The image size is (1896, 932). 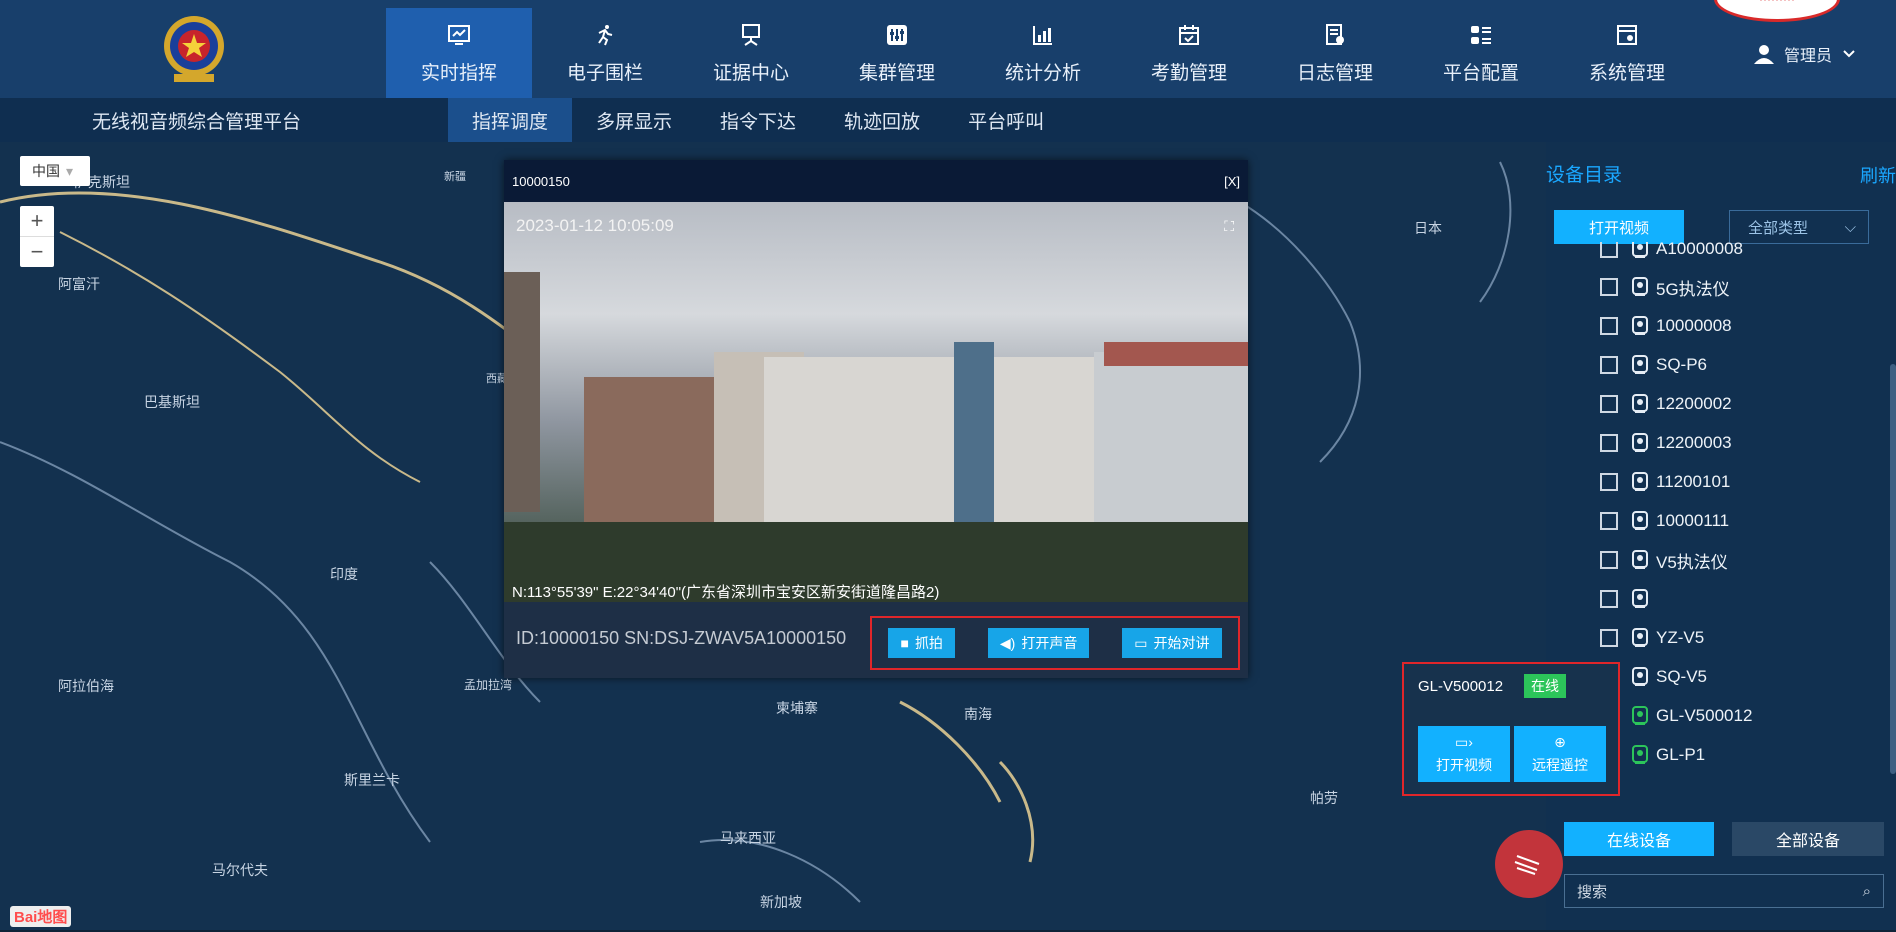 What do you see at coordinates (510, 120) in the screenshot?
I see `tab-command-dispatch: 指挥调度` at bounding box center [510, 120].